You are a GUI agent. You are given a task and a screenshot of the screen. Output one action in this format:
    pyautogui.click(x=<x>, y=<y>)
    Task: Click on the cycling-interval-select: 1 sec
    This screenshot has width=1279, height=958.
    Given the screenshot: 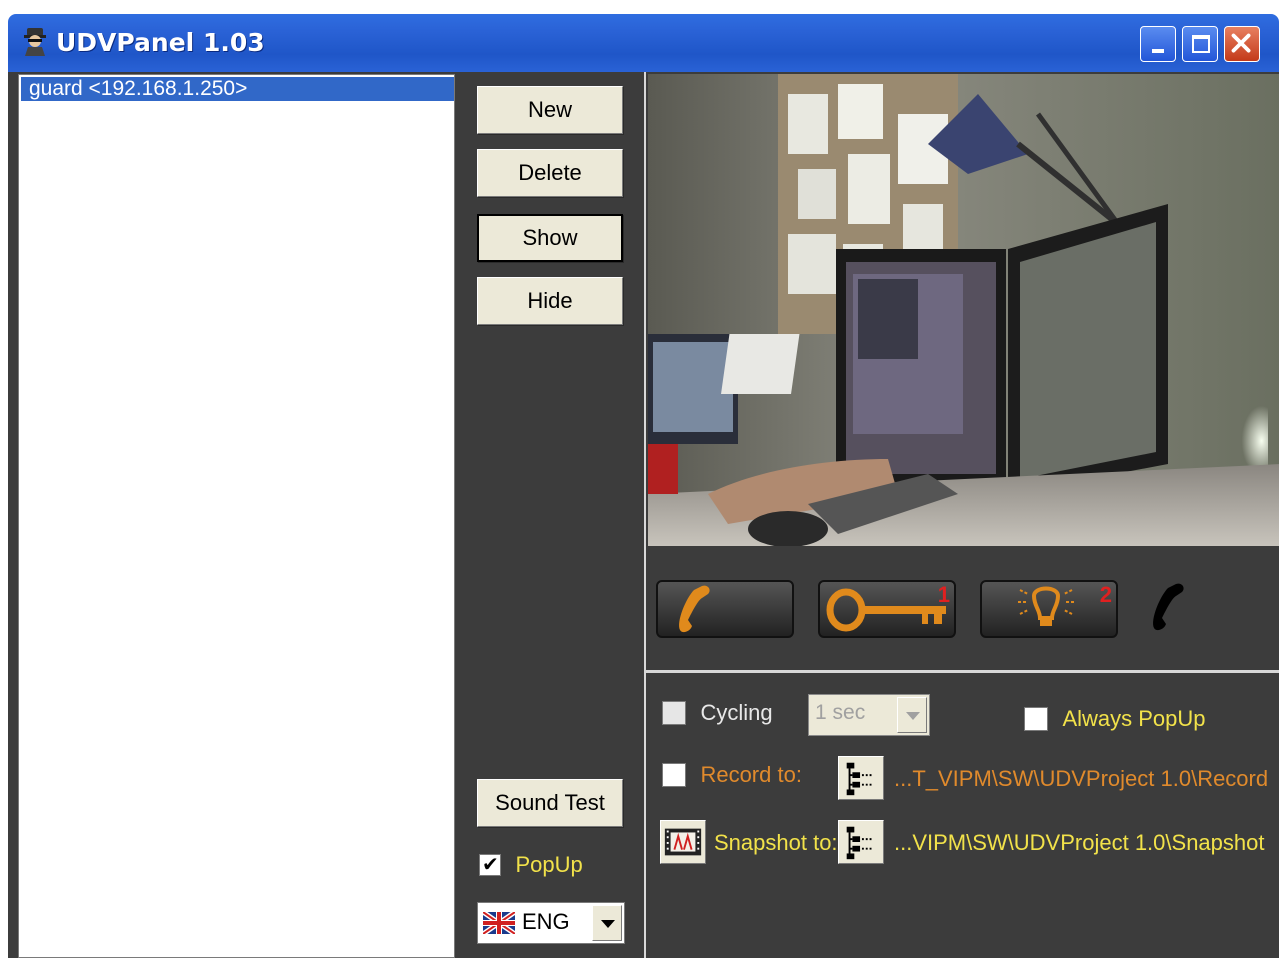 What is the action you would take?
    pyautogui.click(x=869, y=715)
    